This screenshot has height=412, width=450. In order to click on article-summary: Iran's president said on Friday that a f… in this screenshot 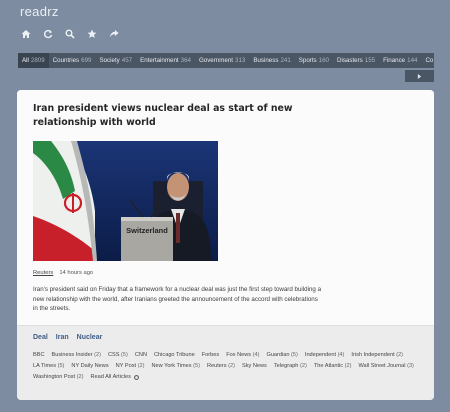, I will do `click(177, 299)`.